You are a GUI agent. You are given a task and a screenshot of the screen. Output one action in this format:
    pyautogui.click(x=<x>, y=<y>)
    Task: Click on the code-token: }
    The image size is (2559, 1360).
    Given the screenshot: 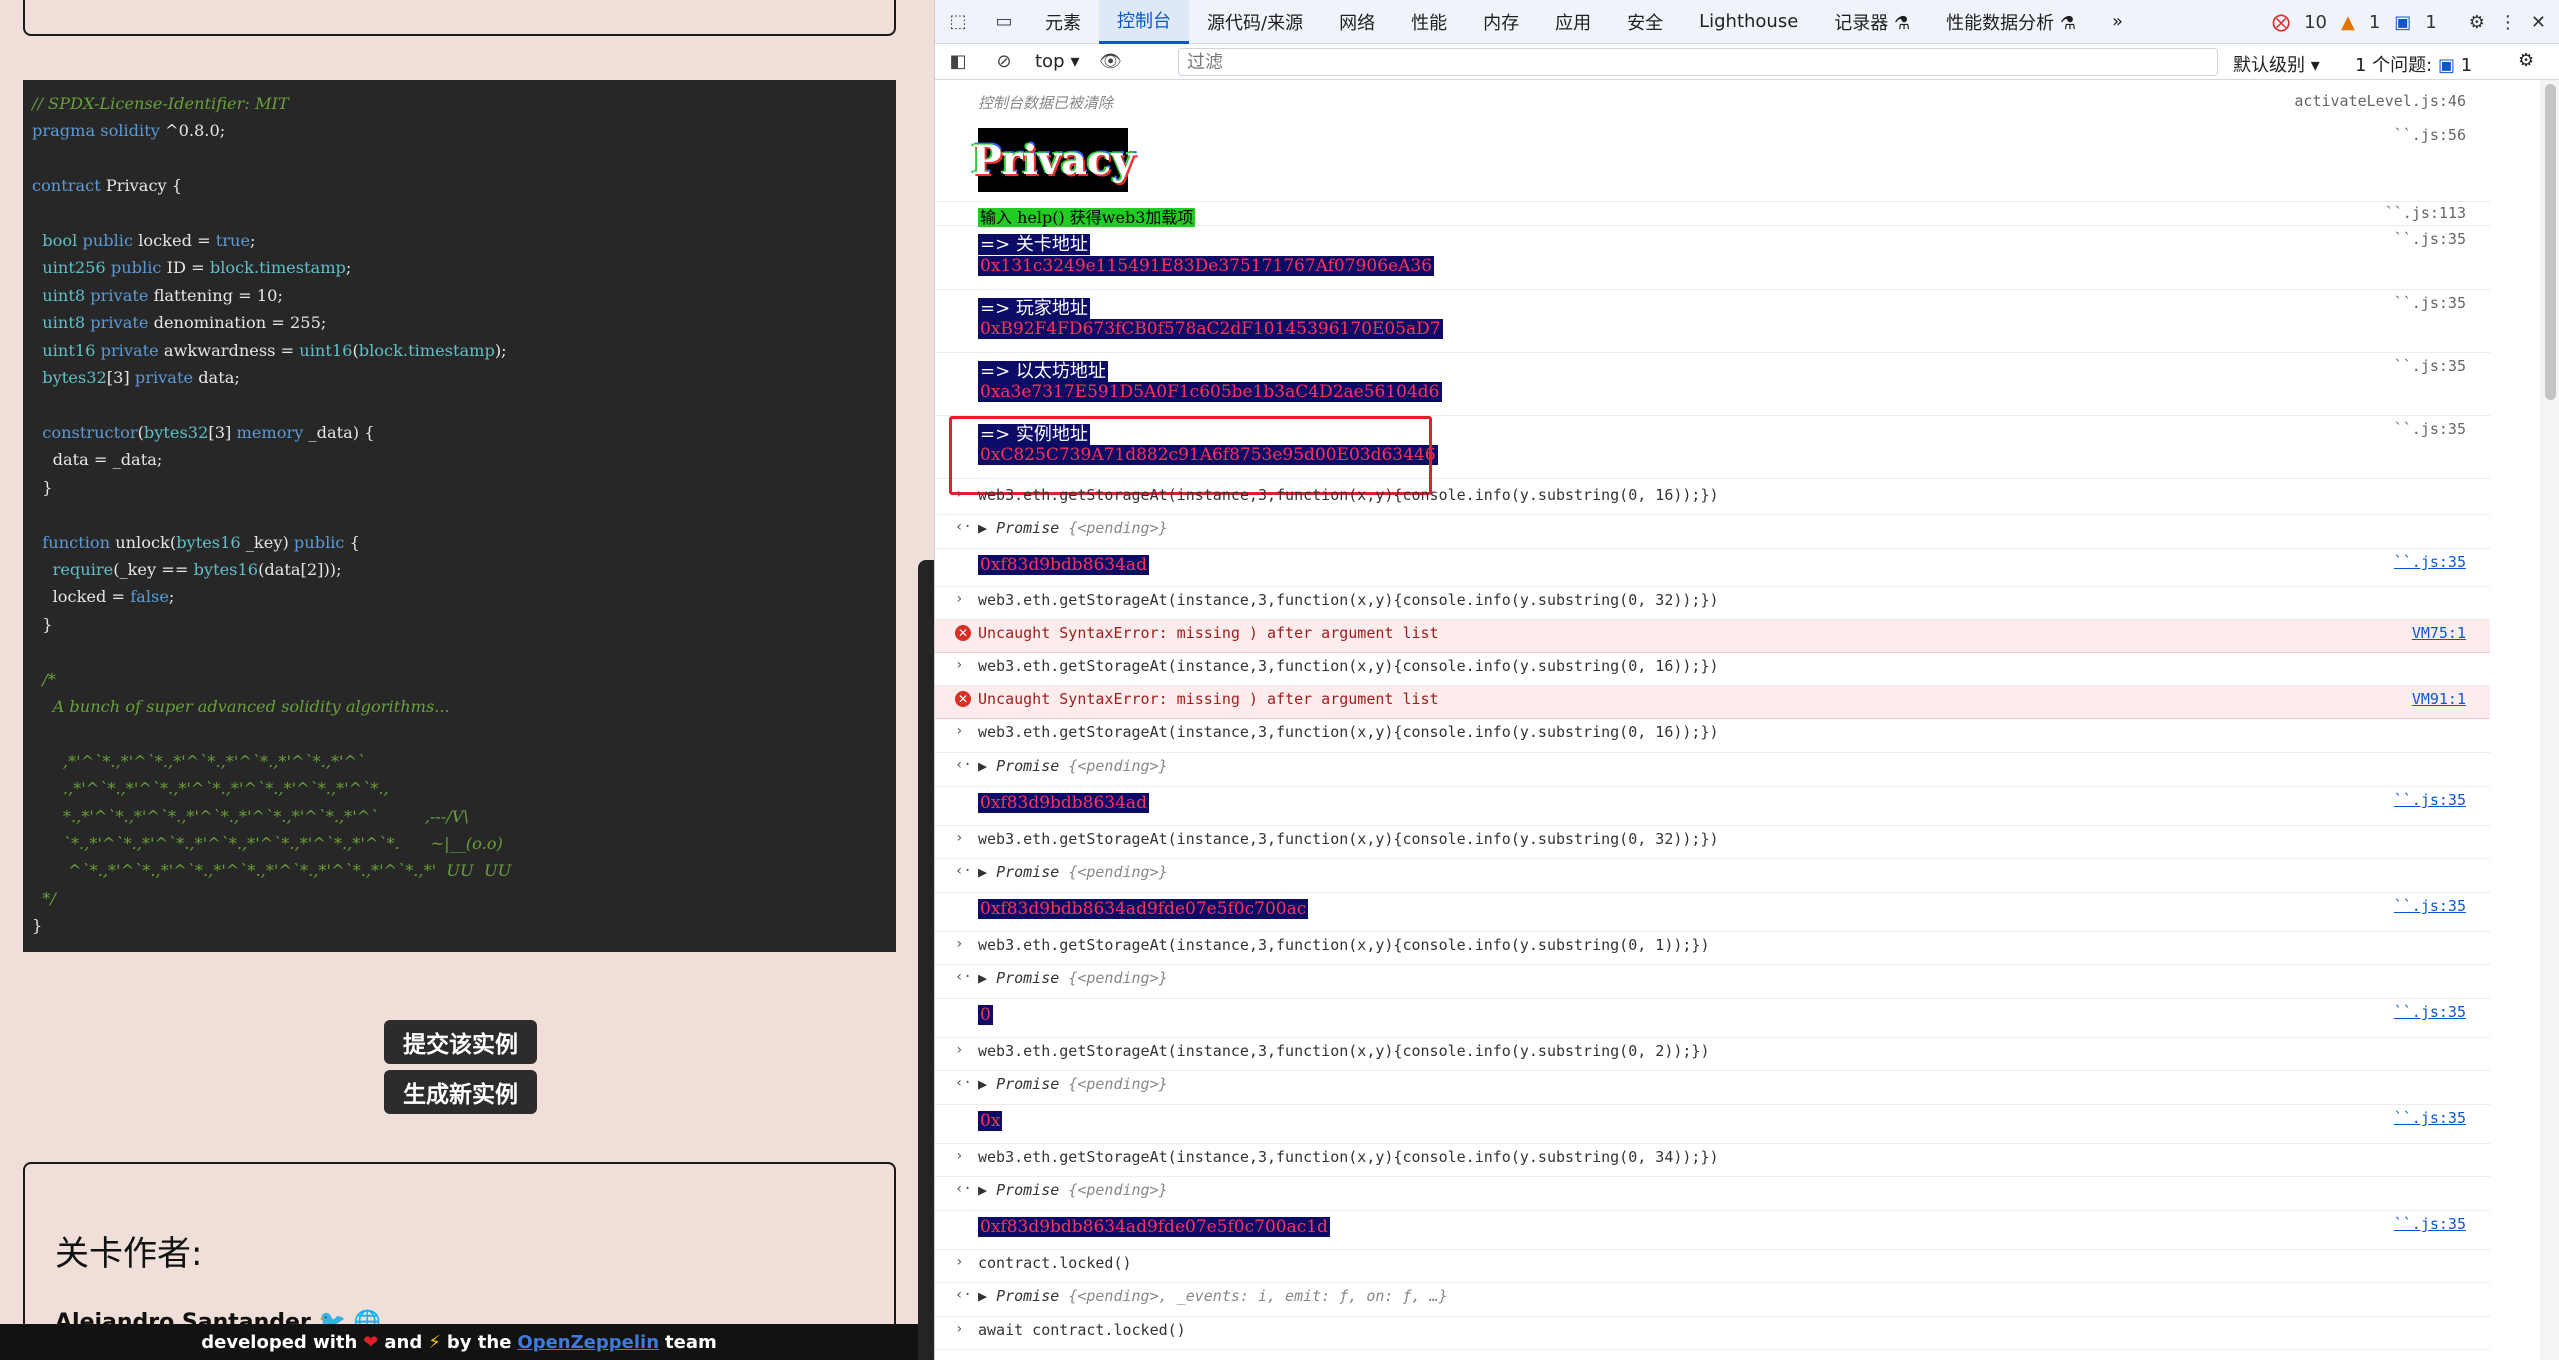 What is the action you would take?
    pyautogui.click(x=42, y=487)
    